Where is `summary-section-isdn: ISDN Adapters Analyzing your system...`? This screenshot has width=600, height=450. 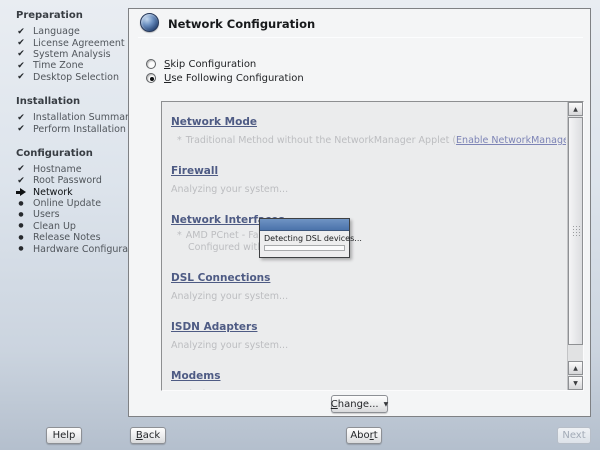
summary-section-isdn: ISDN Adapters Analyzing your system... is located at coordinates (366, 333).